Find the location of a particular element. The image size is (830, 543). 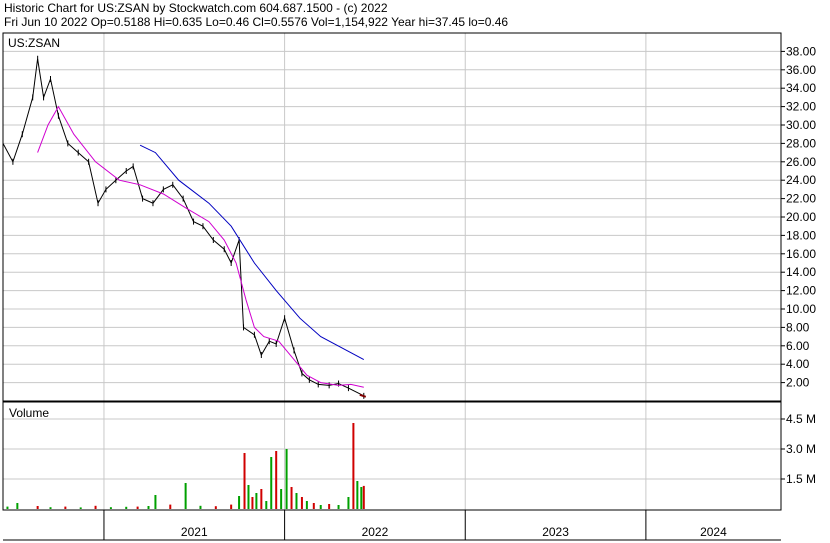

price-tick-label: 28.00 is located at coordinates (801, 143).